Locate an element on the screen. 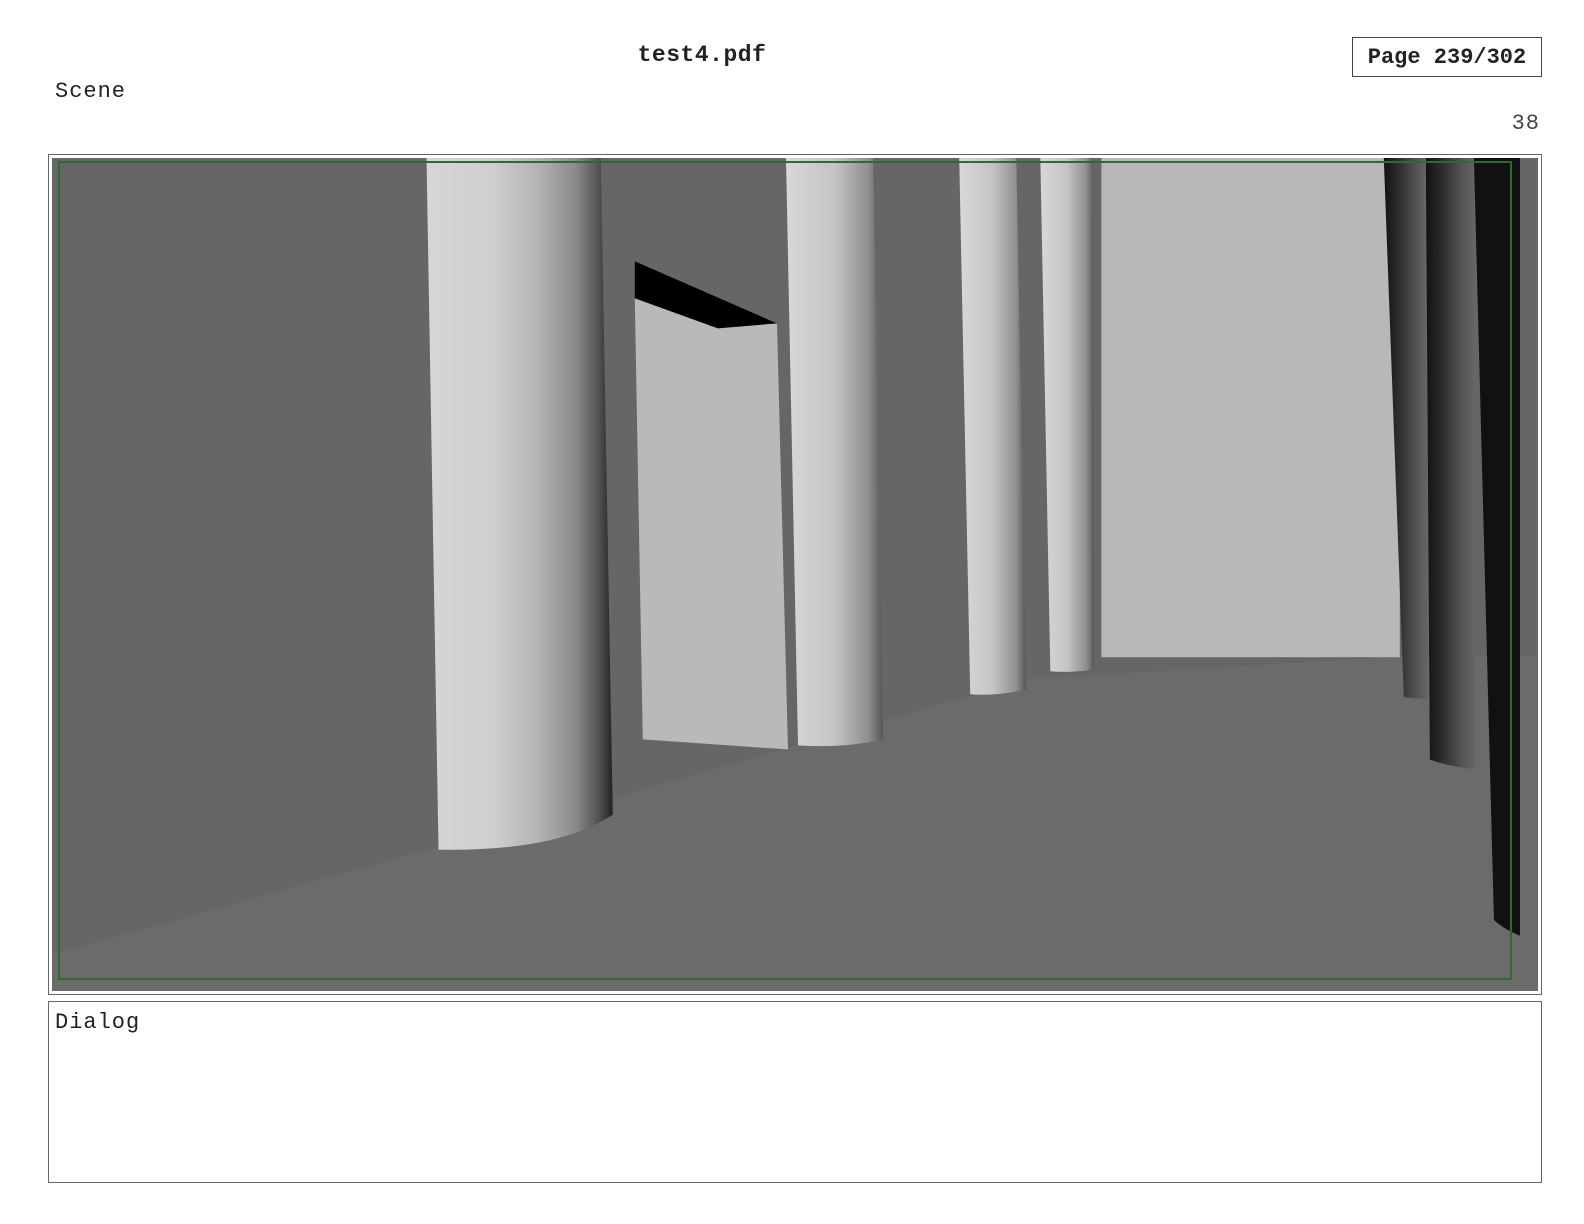 This screenshot has width=1584, height=1224. document-title: test4.pdf is located at coordinates (702, 55).